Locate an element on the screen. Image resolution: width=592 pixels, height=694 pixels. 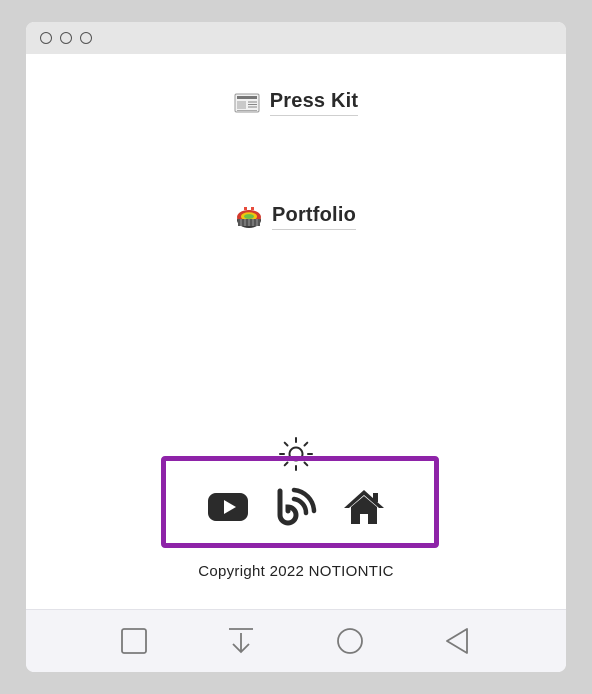
title-bar is located at coordinates (296, 38).